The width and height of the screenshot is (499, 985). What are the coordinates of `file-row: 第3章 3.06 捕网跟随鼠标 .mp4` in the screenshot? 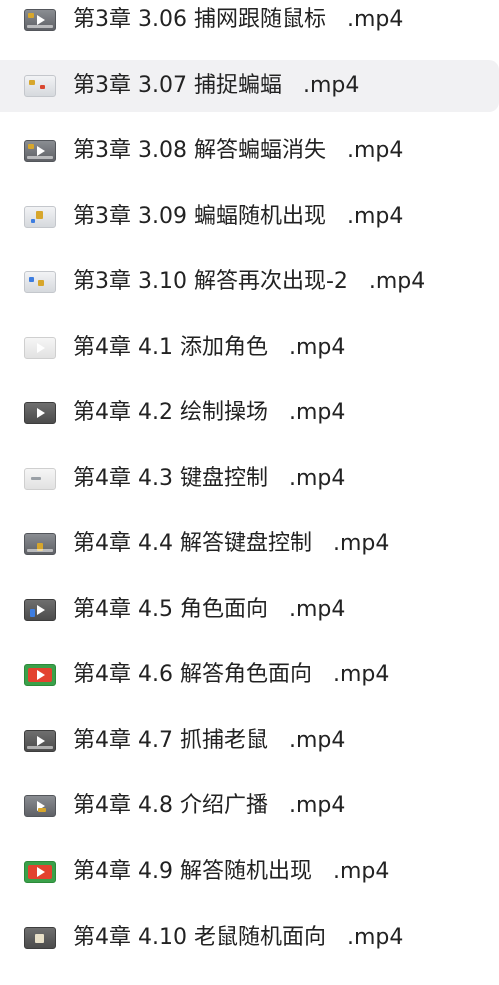 It's located at (249, 23).